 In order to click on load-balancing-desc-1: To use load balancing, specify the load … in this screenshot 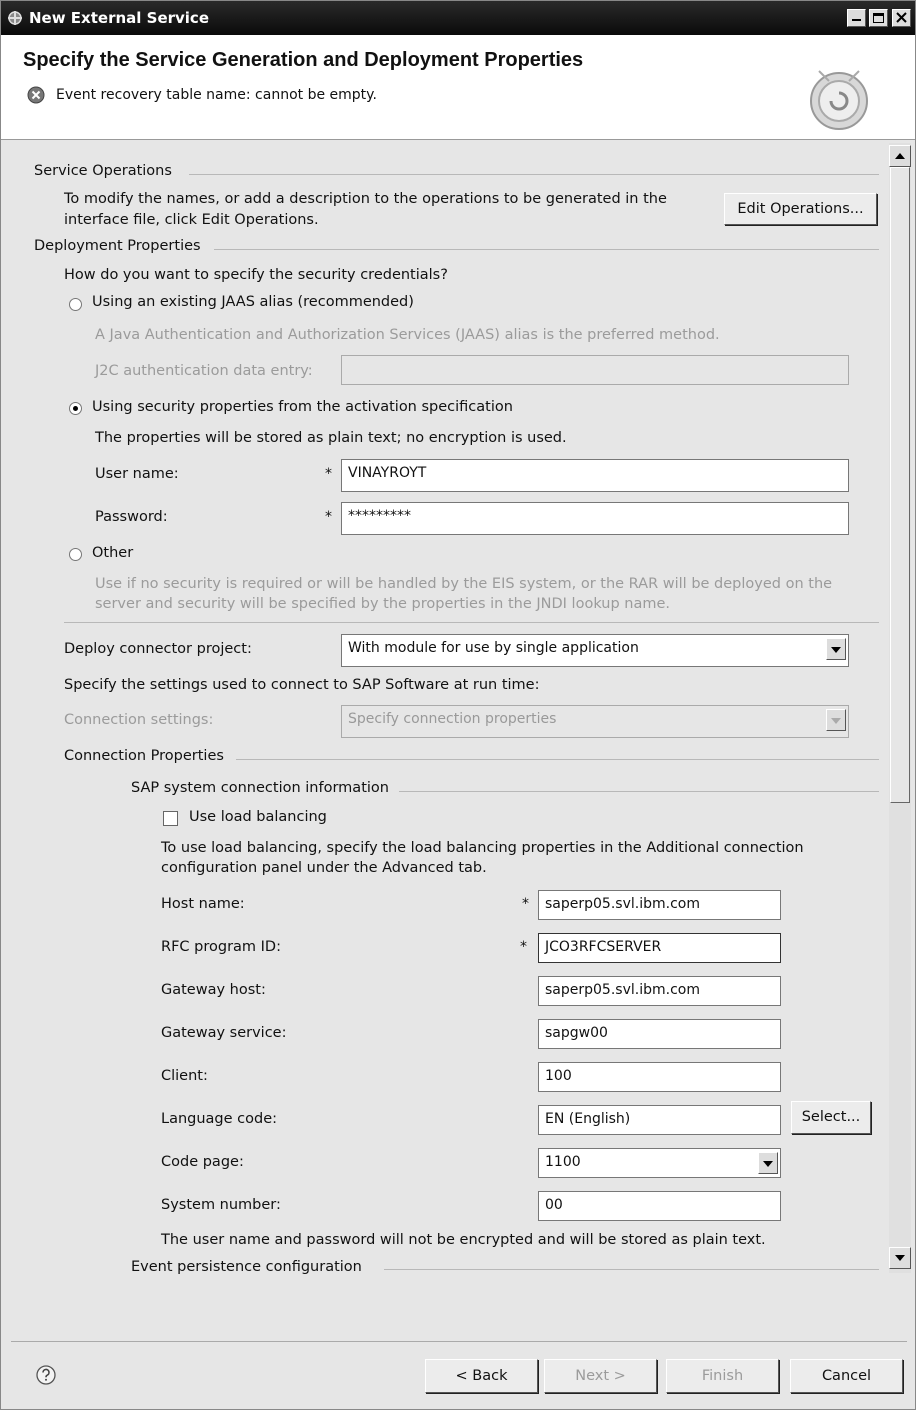, I will do `click(482, 848)`.